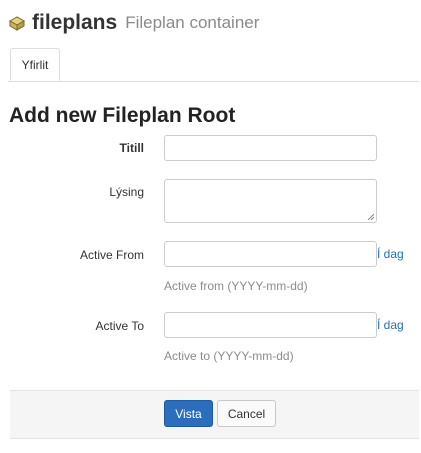 This screenshot has width=421, height=453. I want to click on tabs-divider, so click(213, 81).